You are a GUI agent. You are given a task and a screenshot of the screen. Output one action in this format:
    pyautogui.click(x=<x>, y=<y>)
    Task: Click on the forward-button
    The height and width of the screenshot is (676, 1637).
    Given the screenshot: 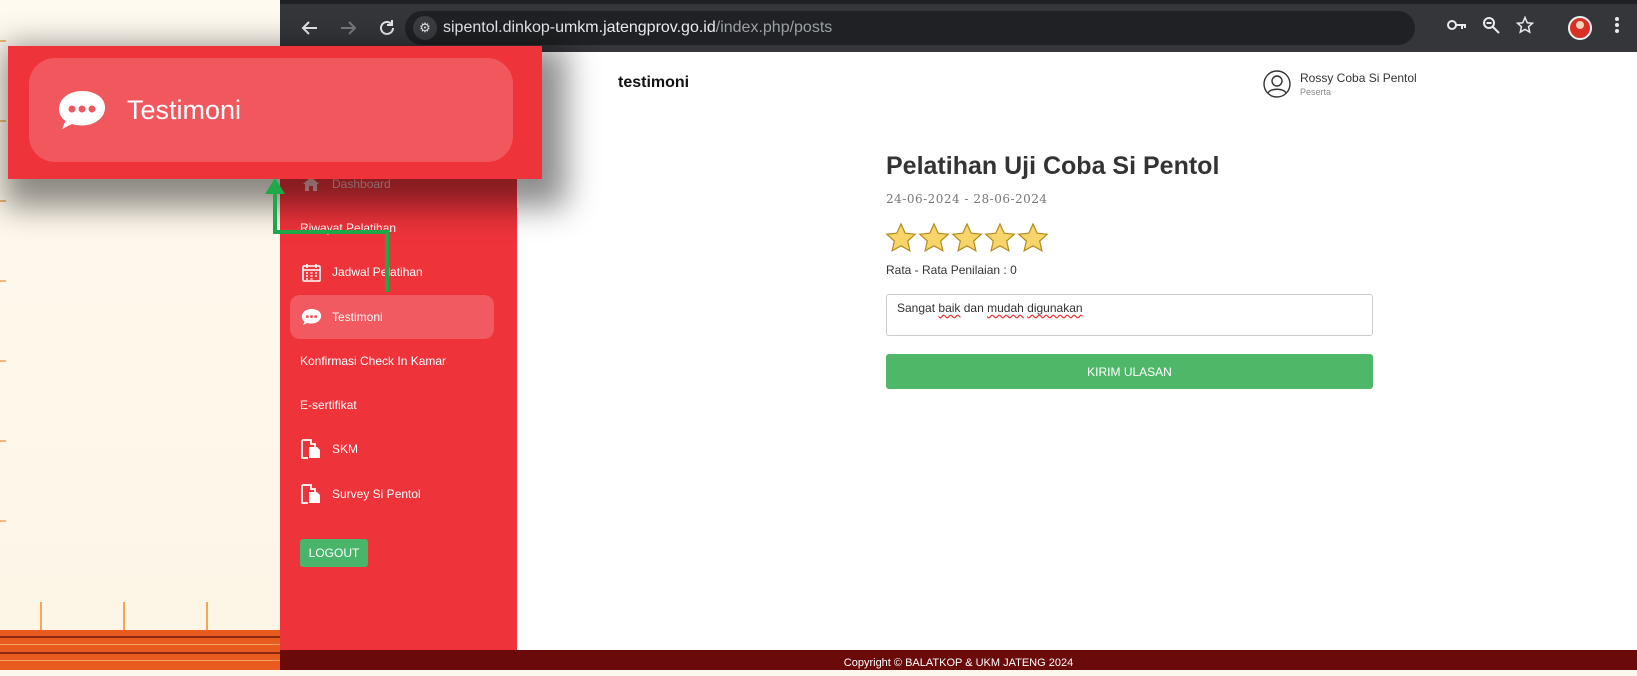 What is the action you would take?
    pyautogui.click(x=348, y=28)
    